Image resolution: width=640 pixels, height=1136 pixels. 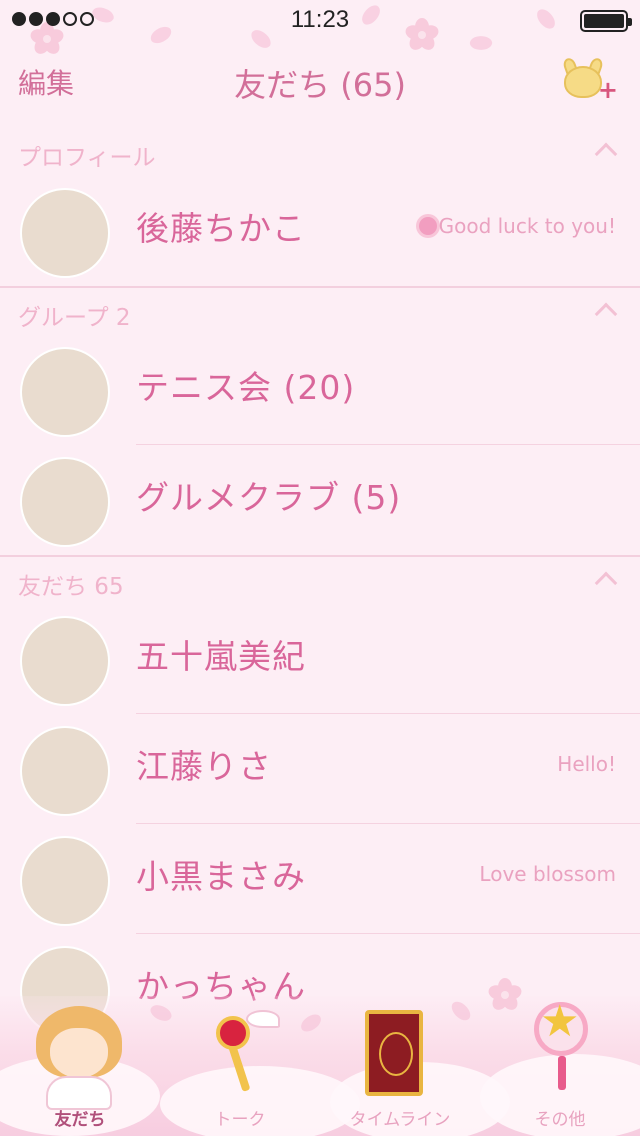 What do you see at coordinates (80, 1055) in the screenshot?
I see `sakura-character-icon` at bounding box center [80, 1055].